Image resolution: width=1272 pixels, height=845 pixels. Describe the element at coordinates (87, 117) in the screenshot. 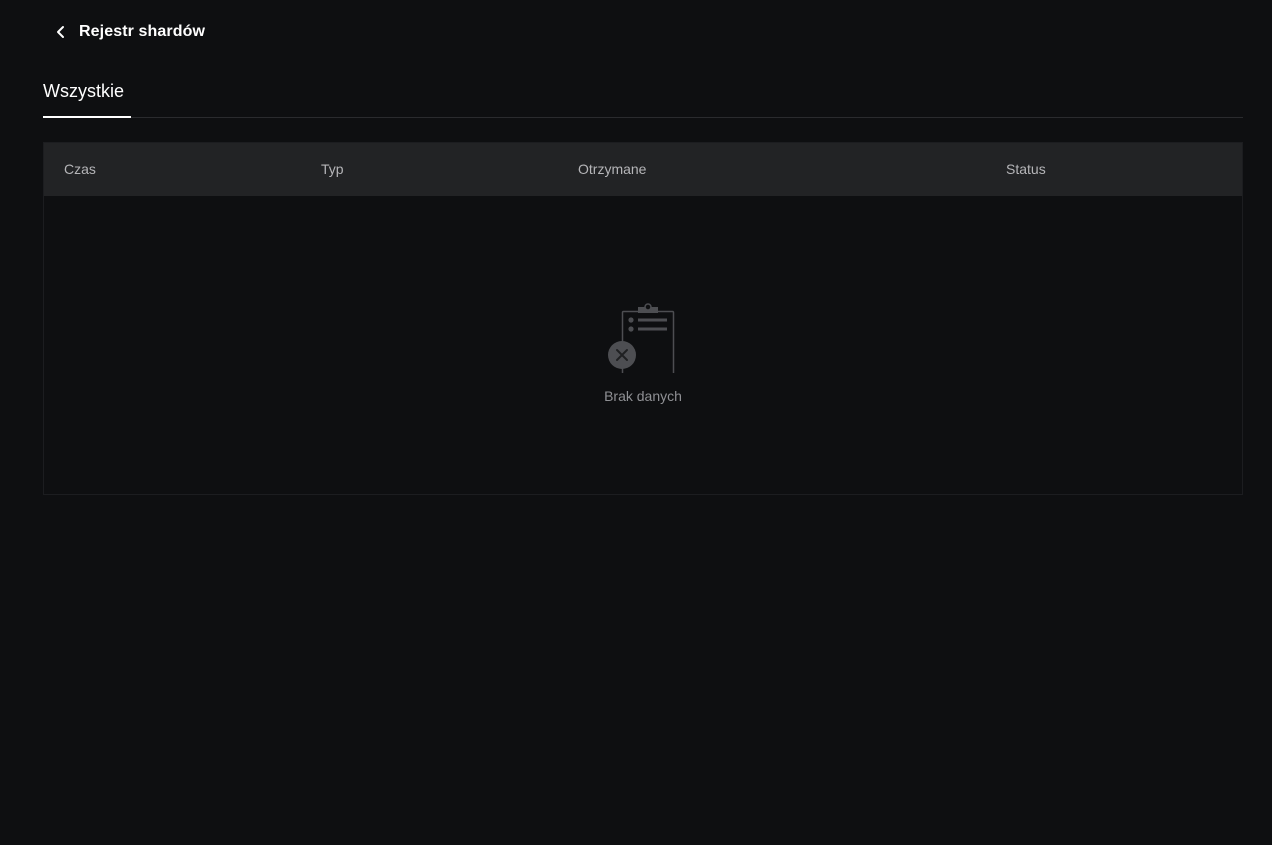

I see `active-tab-indicator` at that location.